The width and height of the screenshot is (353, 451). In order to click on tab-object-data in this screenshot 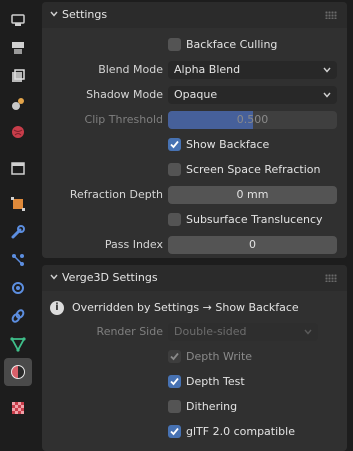, I will do `click(18, 344)`.